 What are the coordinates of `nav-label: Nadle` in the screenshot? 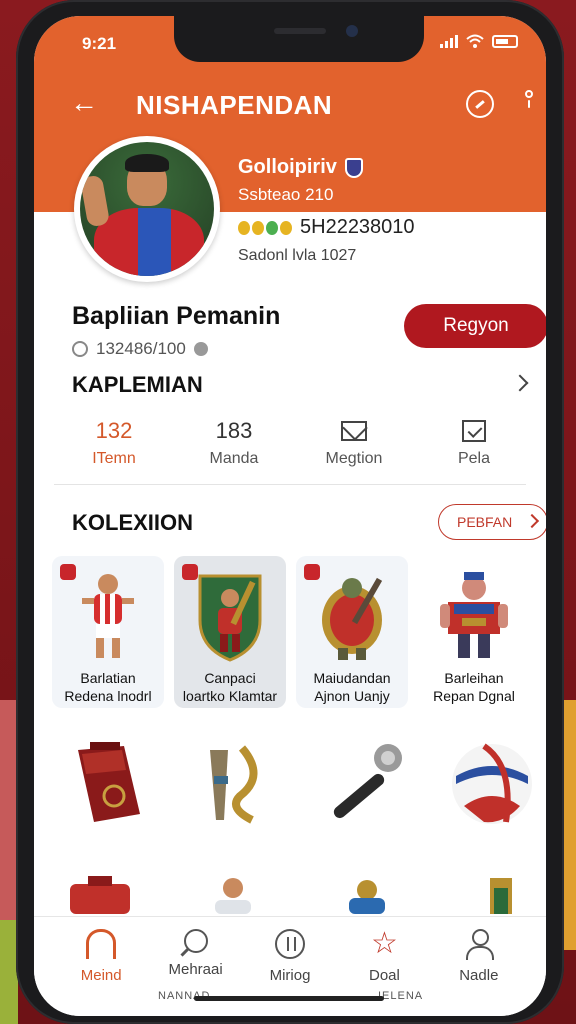 It's located at (479, 975).